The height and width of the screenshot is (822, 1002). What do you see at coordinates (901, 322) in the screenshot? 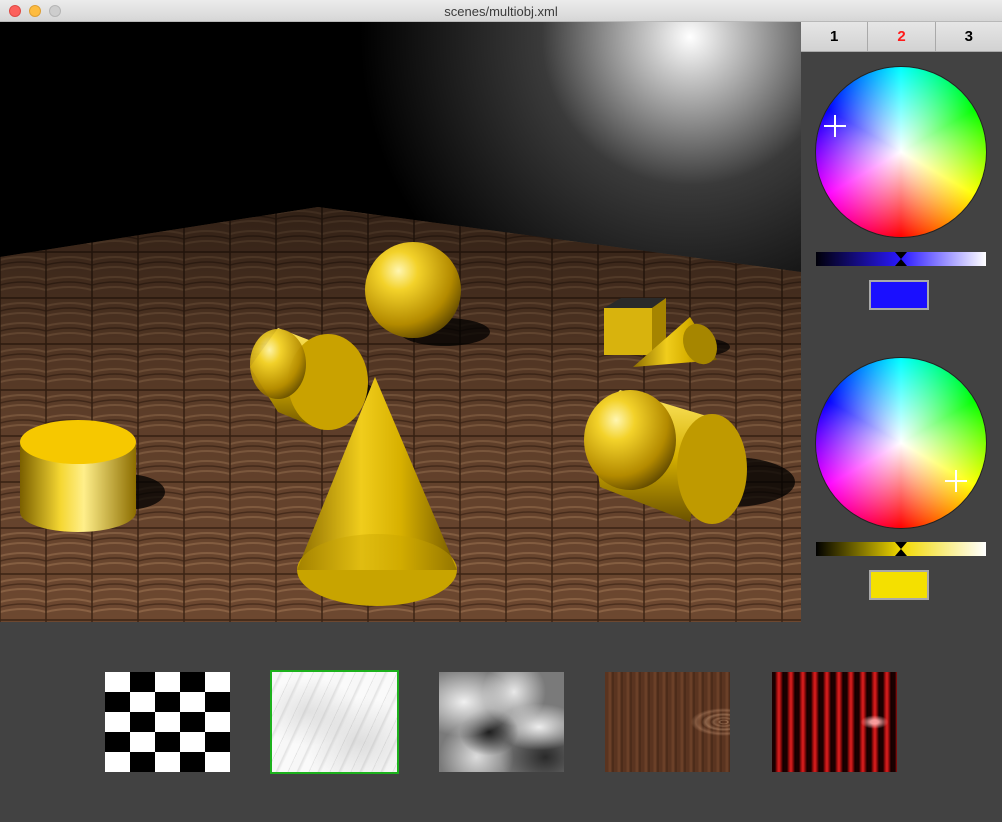
I see `color-panel: 1 2 3` at bounding box center [901, 322].